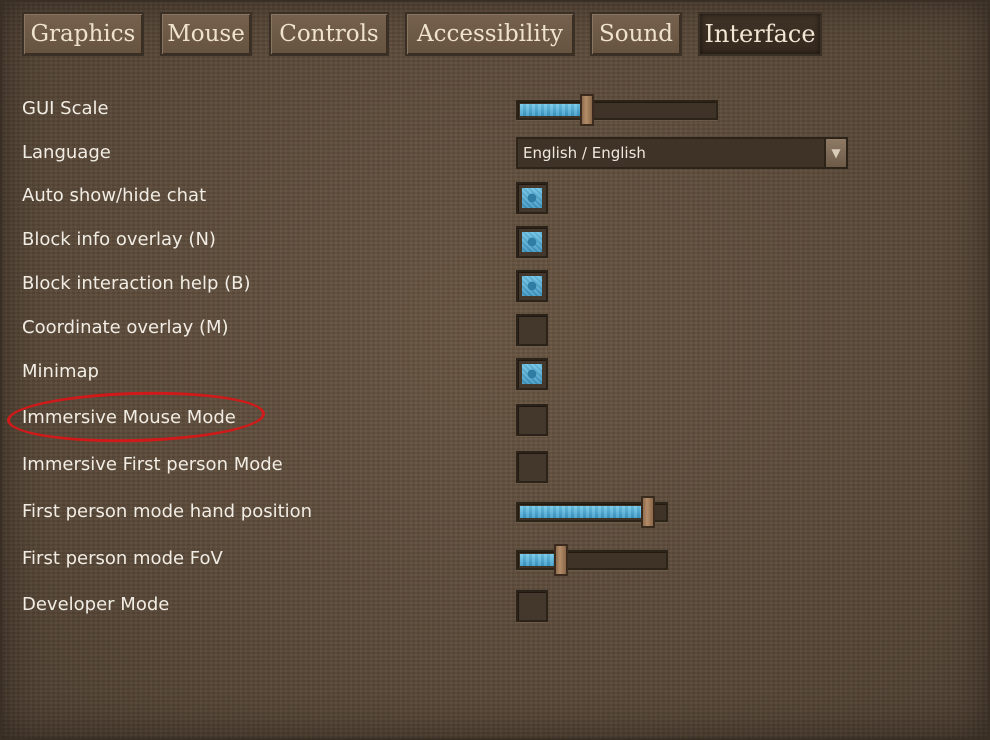 The image size is (990, 740). Describe the element at coordinates (648, 512) in the screenshot. I see `hand-position-handle` at that location.